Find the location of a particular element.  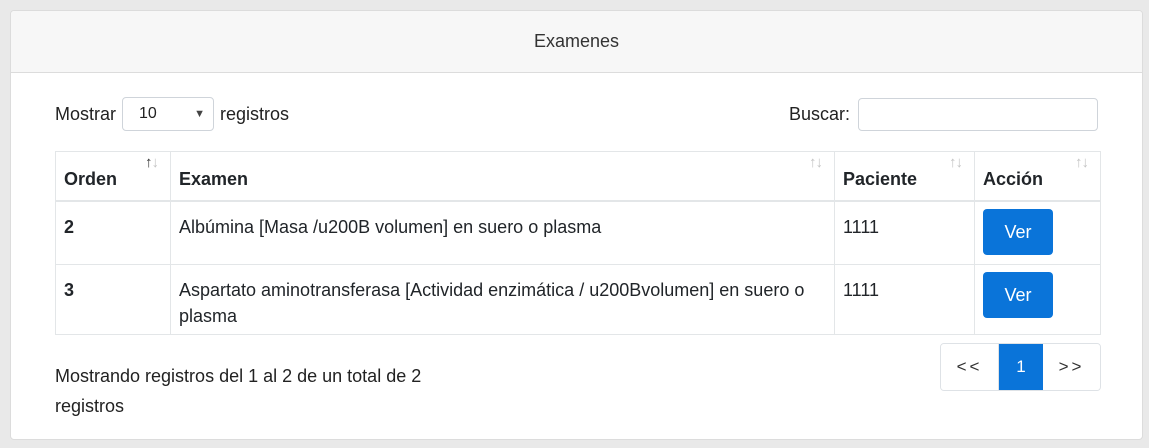

chevron-down-icon: ▼ is located at coordinates (200, 114).